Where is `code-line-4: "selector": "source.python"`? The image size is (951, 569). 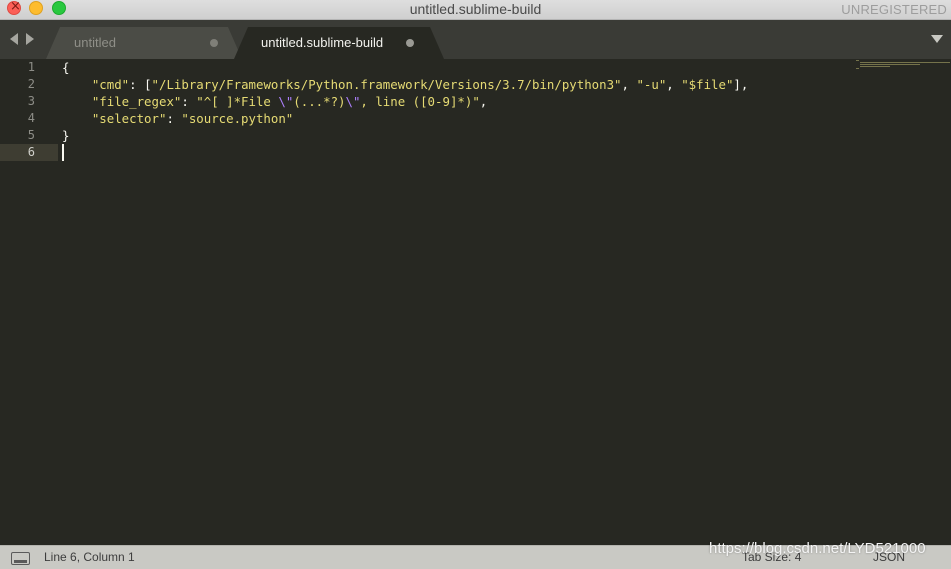 code-line-4: "selector": "source.python" is located at coordinates (177, 118).